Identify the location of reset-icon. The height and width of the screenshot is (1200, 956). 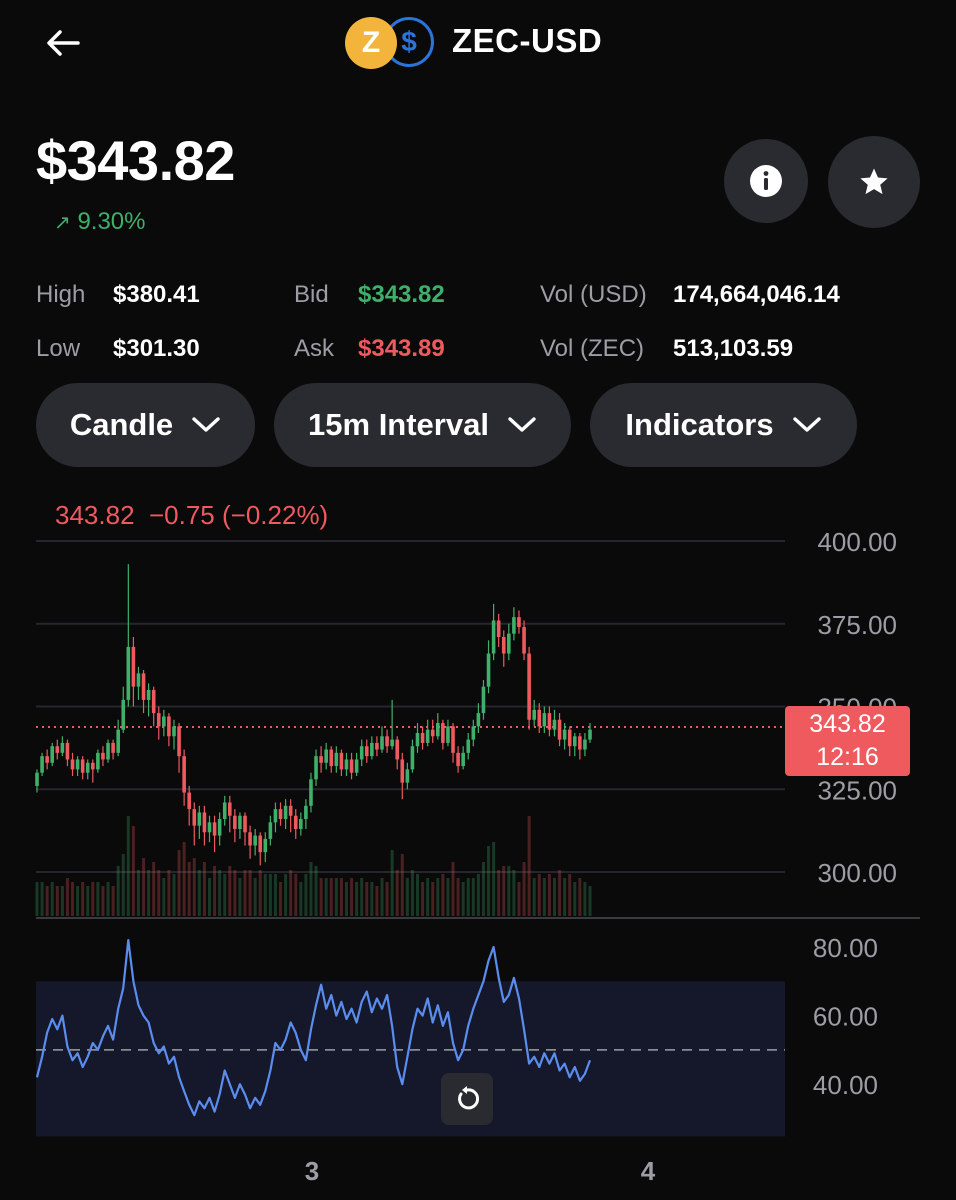
(469, 1098).